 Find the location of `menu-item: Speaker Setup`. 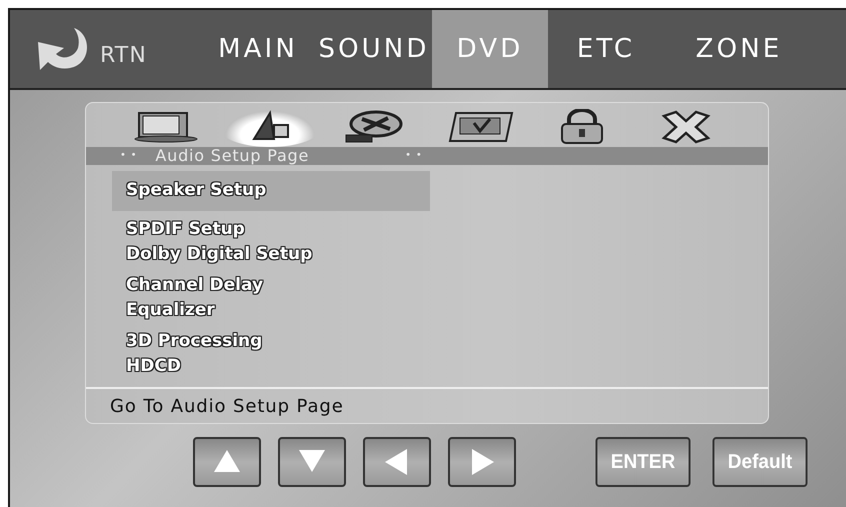

menu-item: Speaker Setup is located at coordinates (271, 191).